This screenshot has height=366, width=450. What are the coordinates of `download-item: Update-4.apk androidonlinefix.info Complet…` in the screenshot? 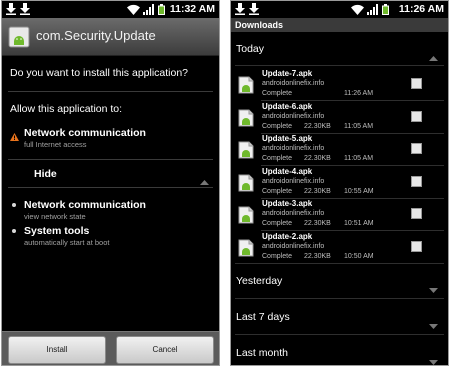 It's located at (339, 183).